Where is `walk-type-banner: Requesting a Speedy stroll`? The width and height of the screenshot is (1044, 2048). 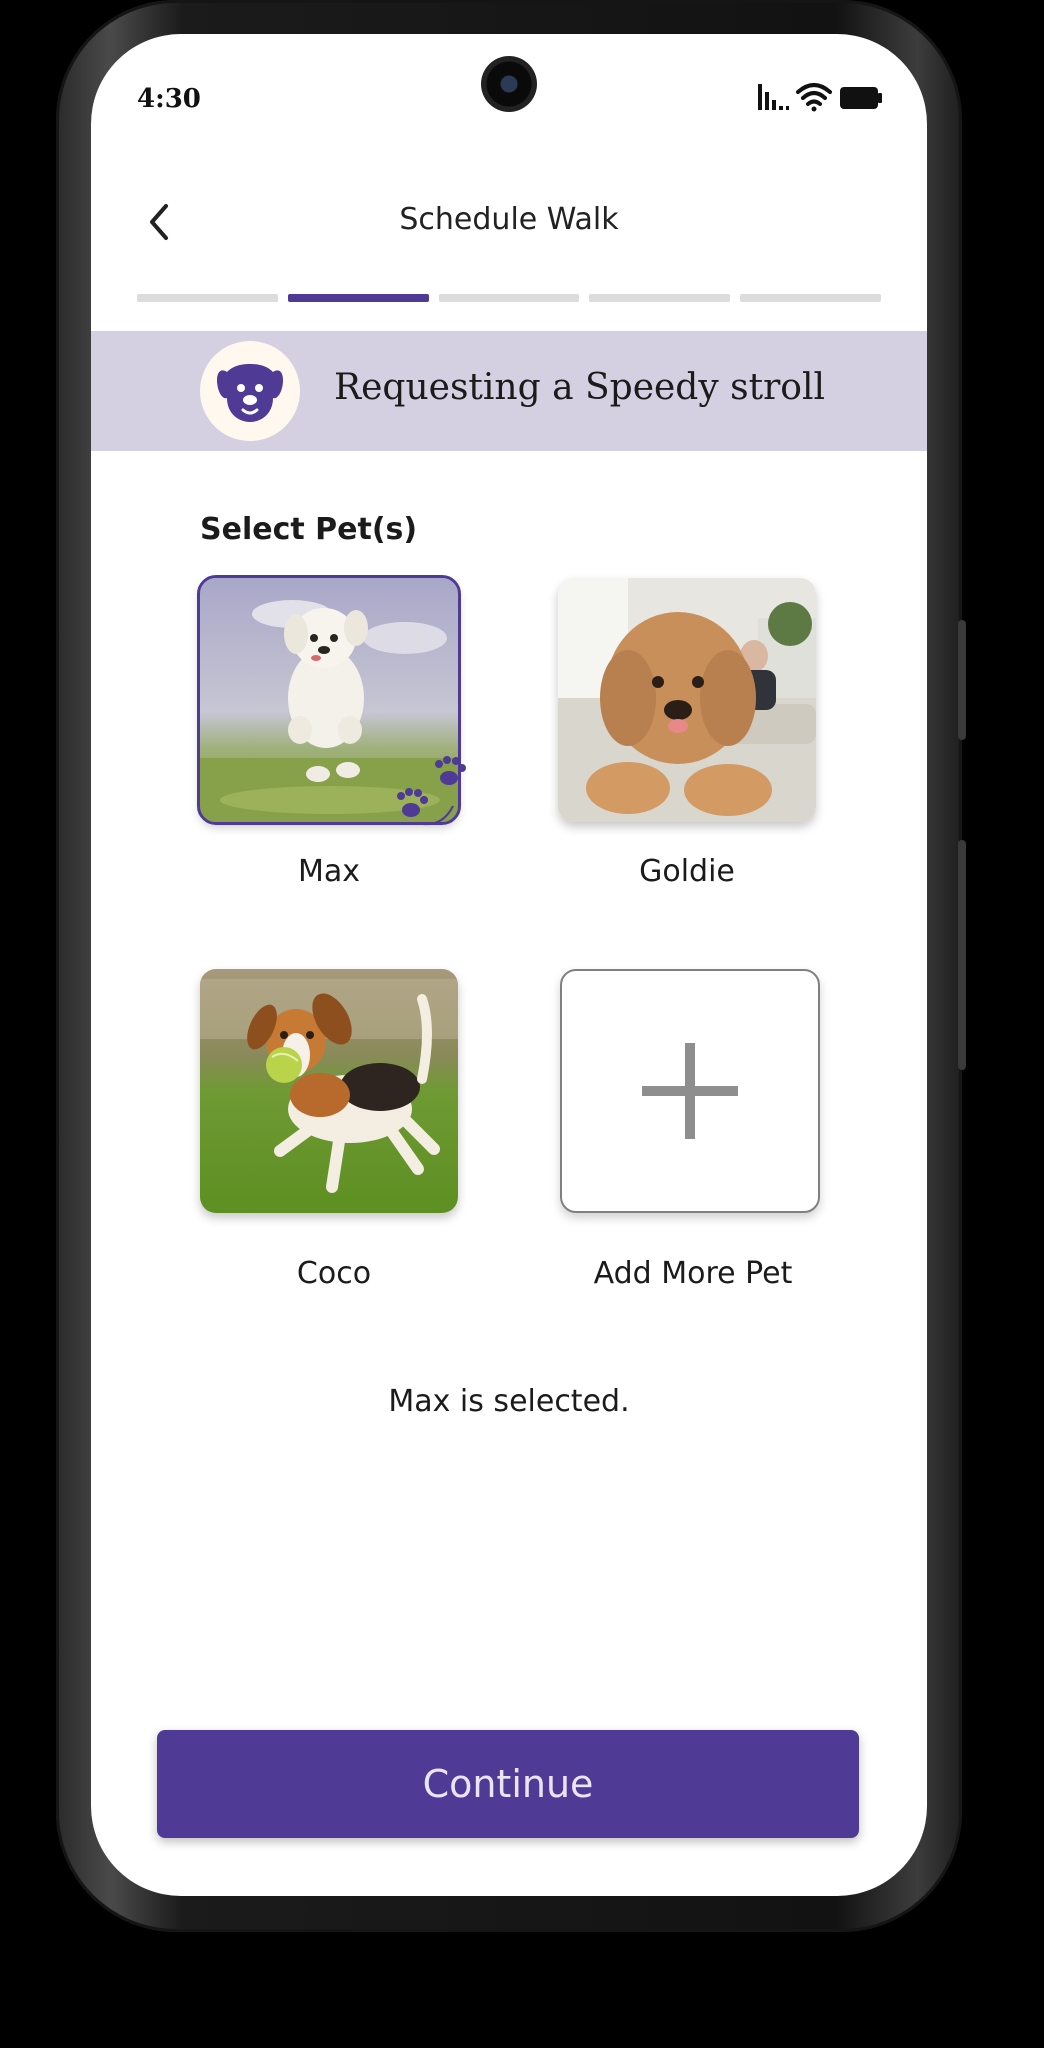 walk-type-banner: Requesting a Speedy stroll is located at coordinates (509, 391).